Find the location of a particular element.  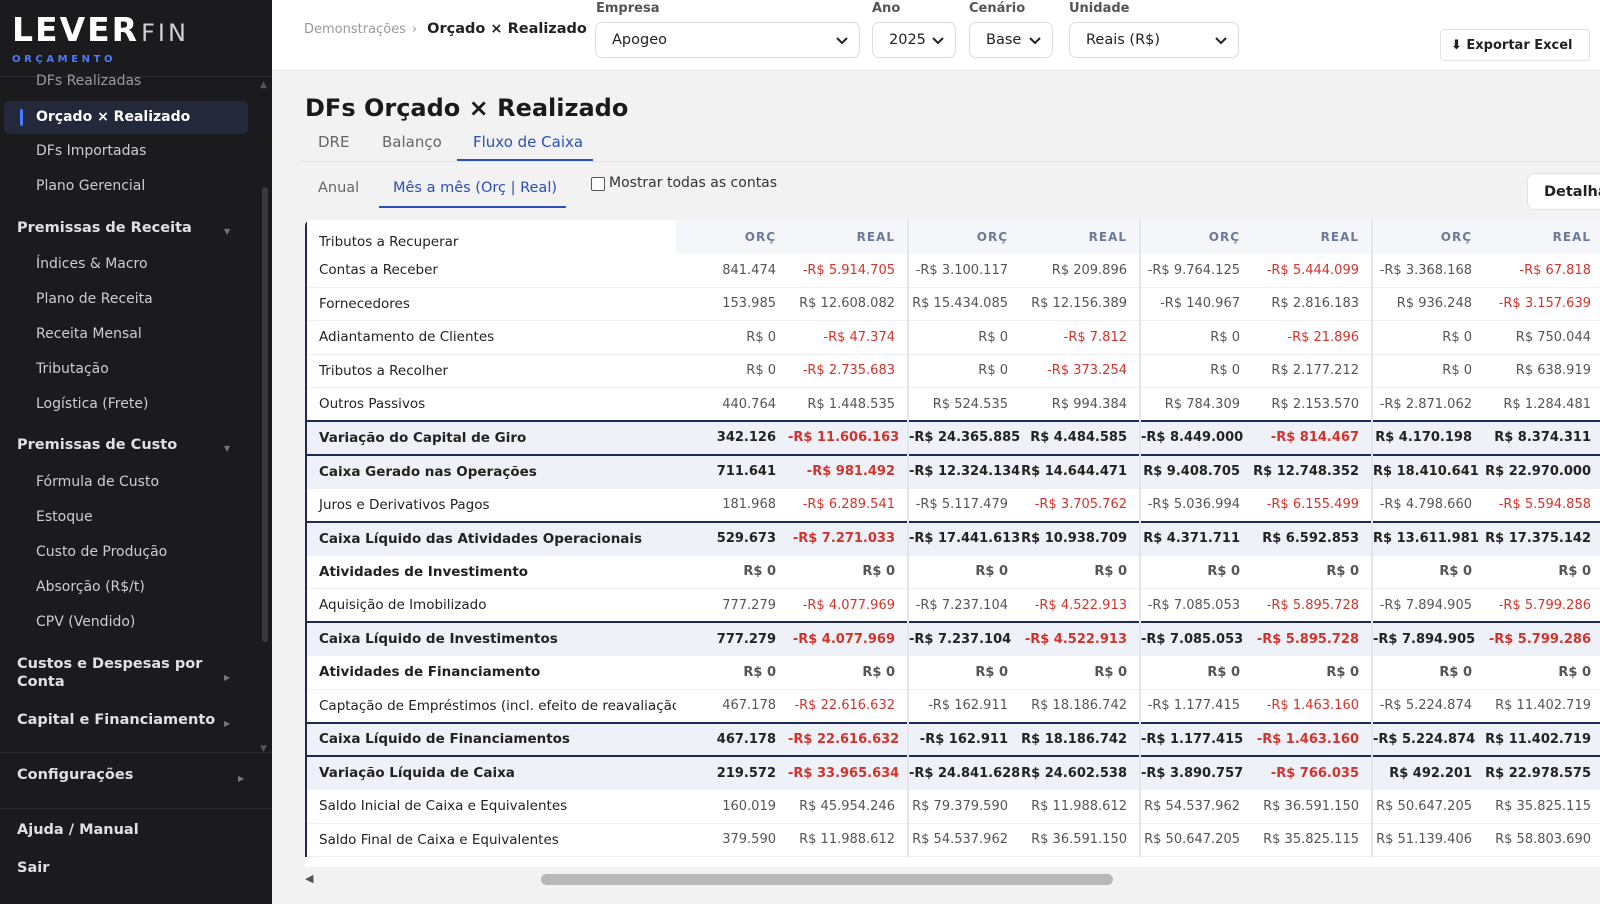

table-cell: R$ 209.896 is located at coordinates (1080, 270).